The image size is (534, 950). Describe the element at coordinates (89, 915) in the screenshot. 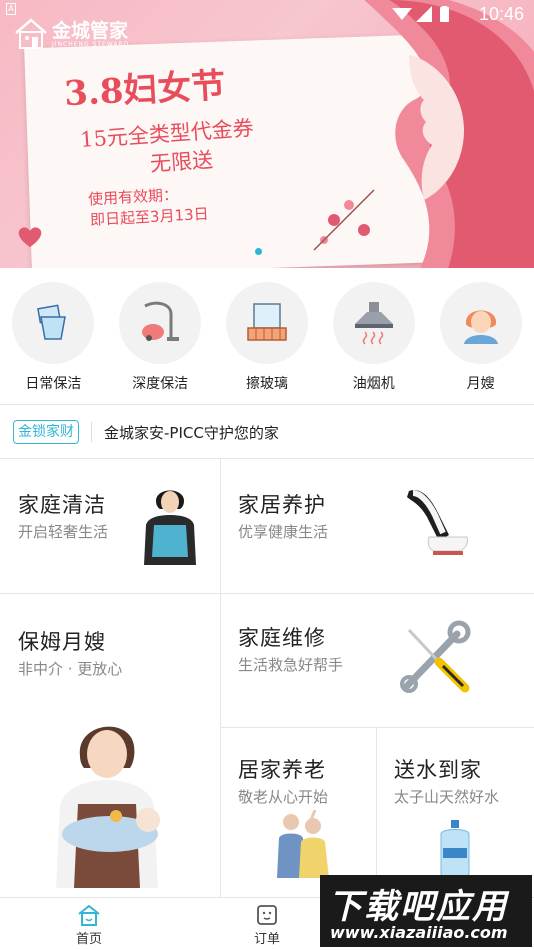

I see `home-icon` at that location.